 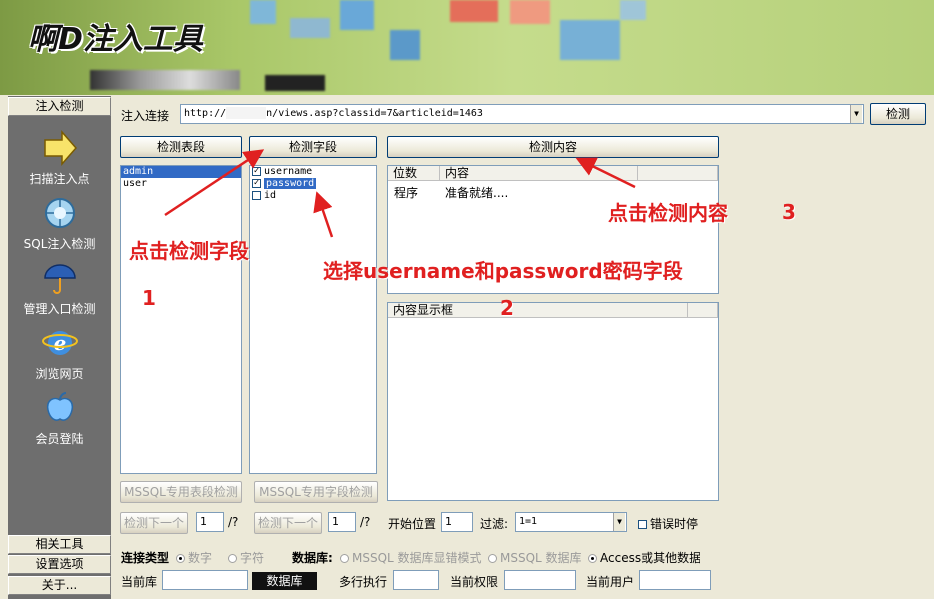 What do you see at coordinates (400, 193) in the screenshot?
I see `annotation-arrows` at bounding box center [400, 193].